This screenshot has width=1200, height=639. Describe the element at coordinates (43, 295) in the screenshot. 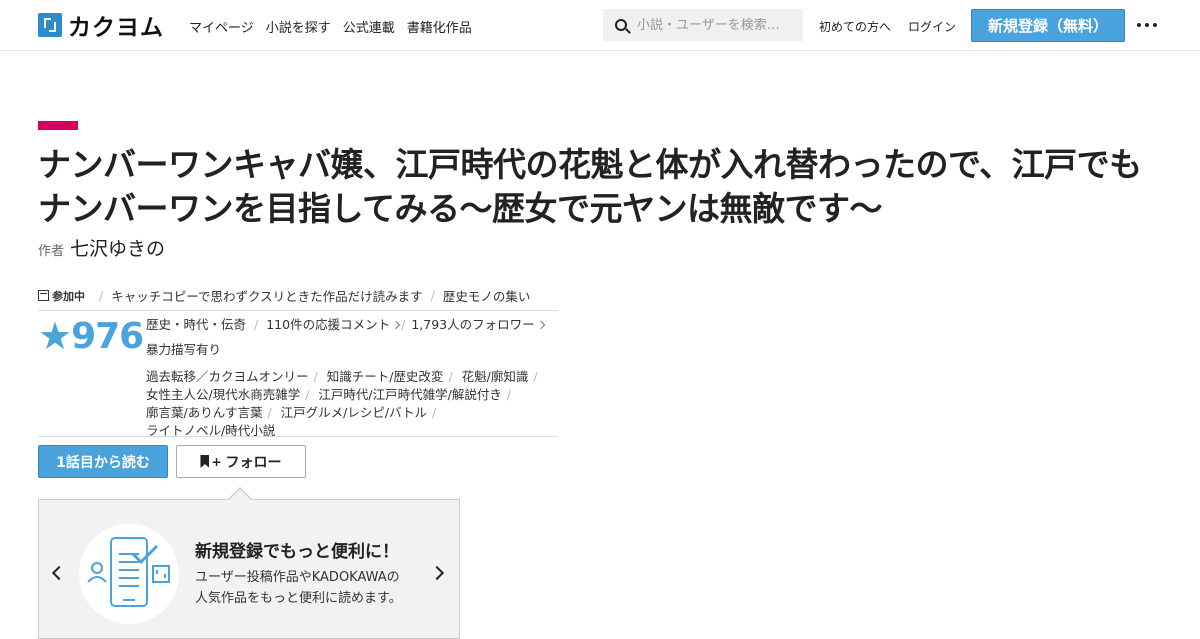

I see `calendar-icon` at that location.